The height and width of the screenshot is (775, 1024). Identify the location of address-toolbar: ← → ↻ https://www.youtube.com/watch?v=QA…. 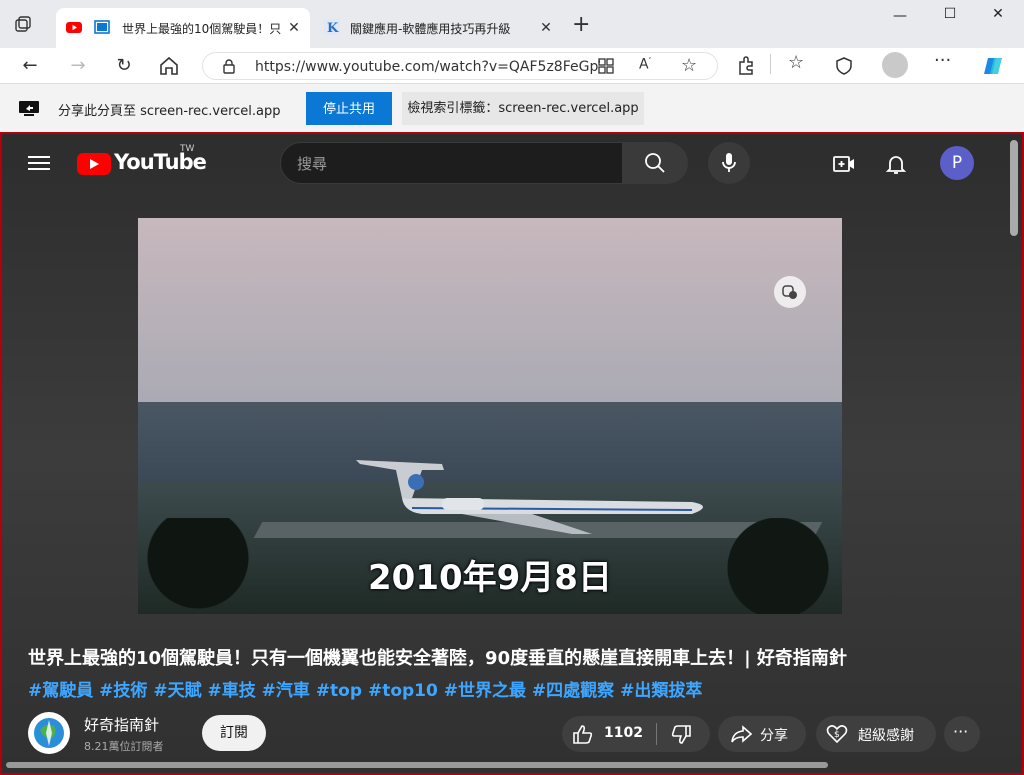
(512, 66).